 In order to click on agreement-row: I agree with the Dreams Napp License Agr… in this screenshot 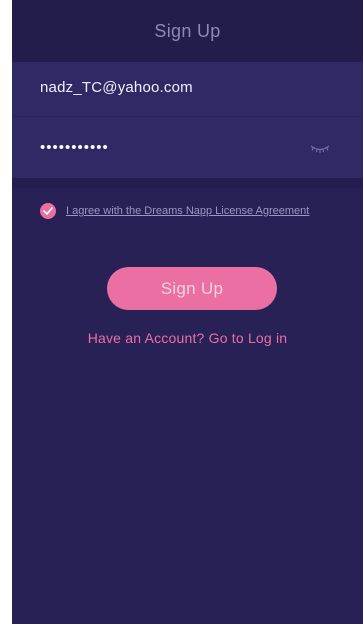, I will do `click(200, 211)`.